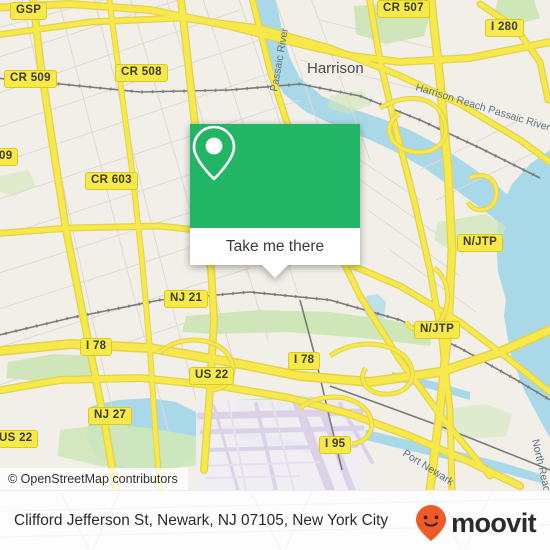 This screenshot has height=550, width=550. I want to click on moovit-wordmark: moovit, so click(494, 522).